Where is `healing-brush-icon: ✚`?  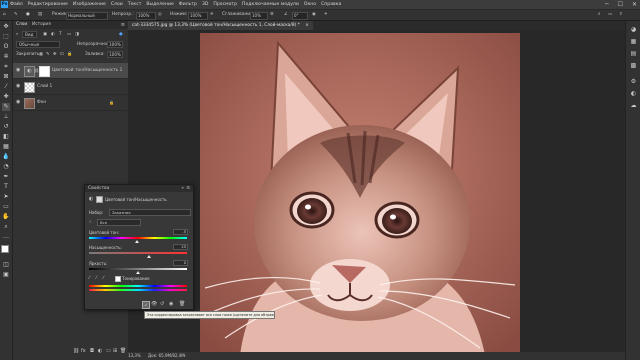
healing-brush-icon: ✚ is located at coordinates (6, 97).